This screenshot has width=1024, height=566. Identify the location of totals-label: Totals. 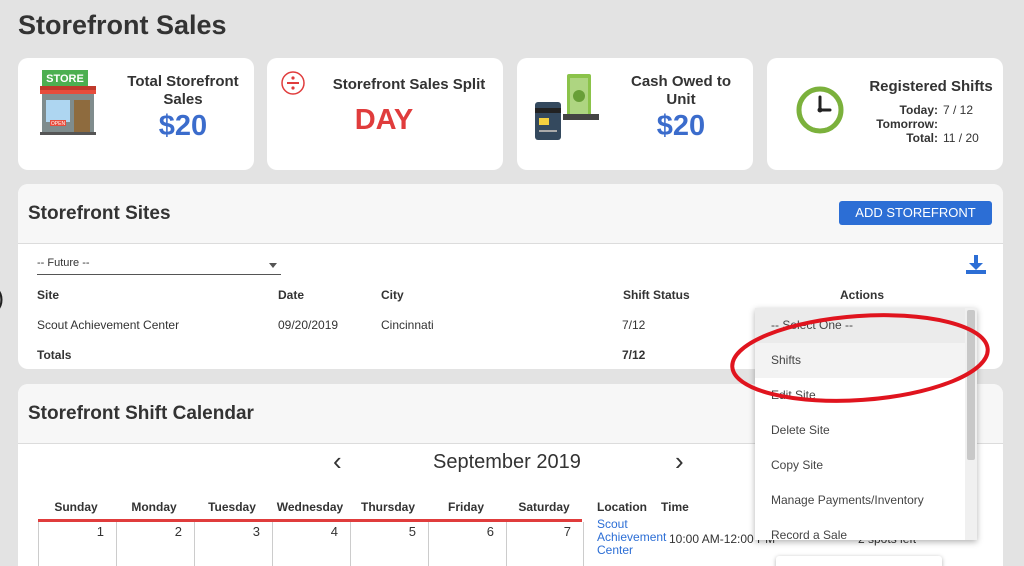
(54, 355).